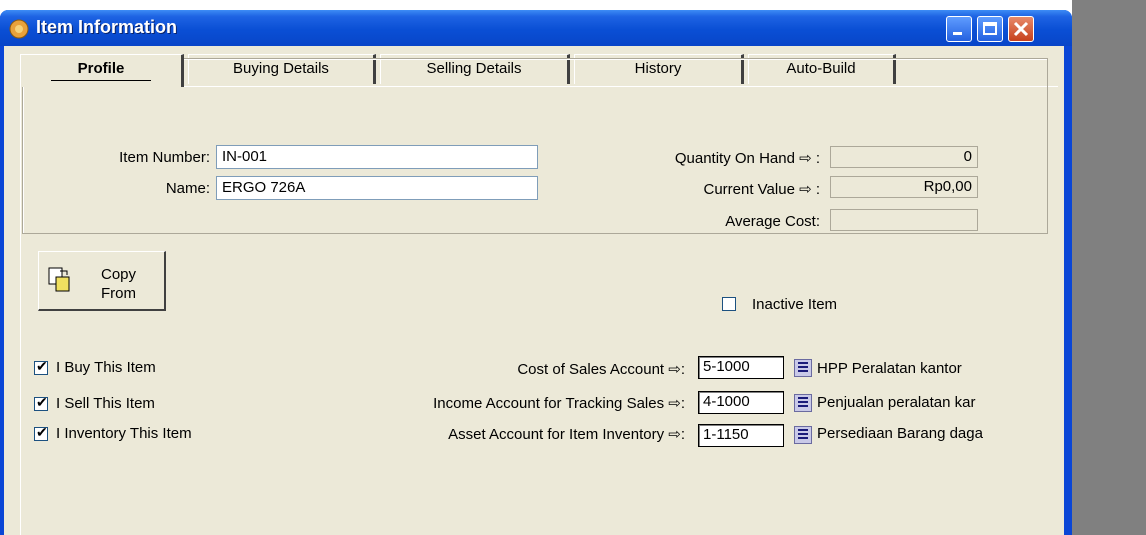 Image resolution: width=1146 pixels, height=535 pixels. I want to click on cost-of-sales-lookup-icon, so click(803, 368).